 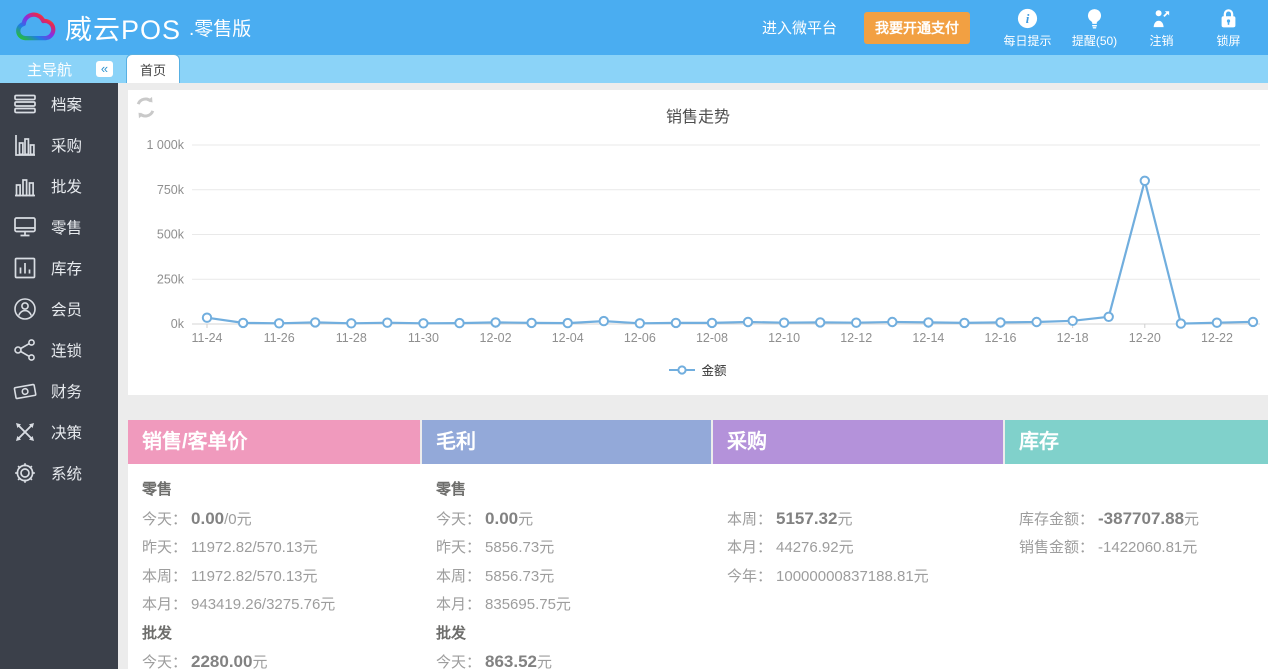 I want to click on wholesale-chart-icon, so click(x=25, y=186).